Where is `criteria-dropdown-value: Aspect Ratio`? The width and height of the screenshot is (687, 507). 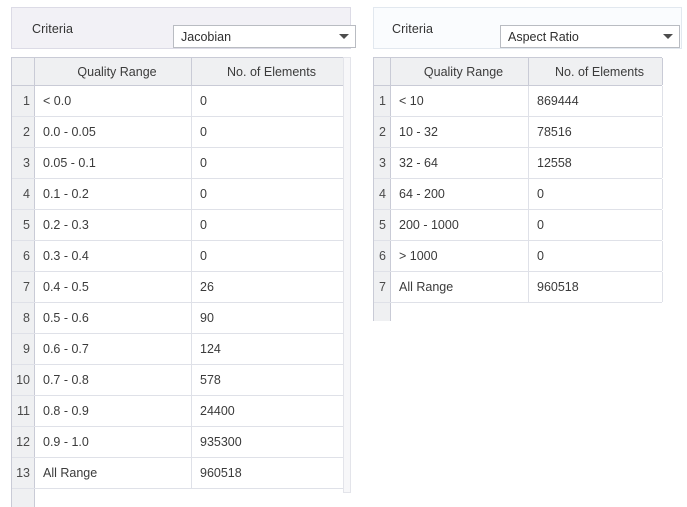 criteria-dropdown-value: Aspect Ratio is located at coordinates (543, 36).